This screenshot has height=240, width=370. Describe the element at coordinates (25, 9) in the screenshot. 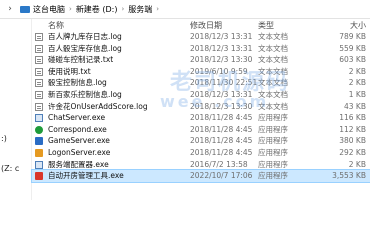

I see `this-pc-icon` at that location.